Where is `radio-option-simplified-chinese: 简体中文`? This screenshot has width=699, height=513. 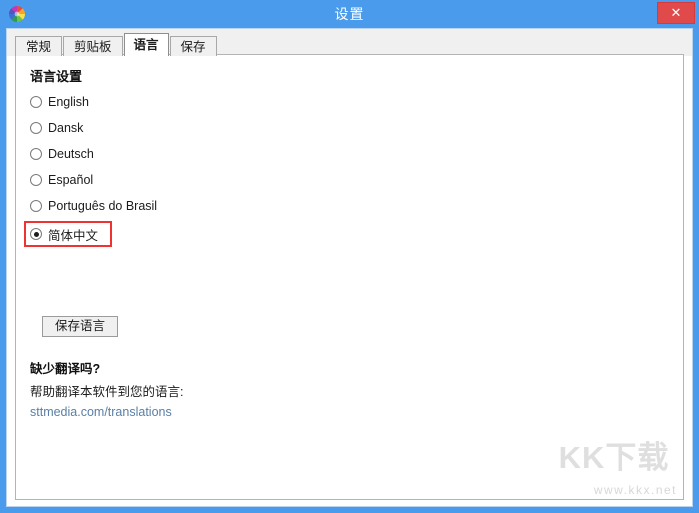 radio-option-simplified-chinese: 简体中文 is located at coordinates (68, 234).